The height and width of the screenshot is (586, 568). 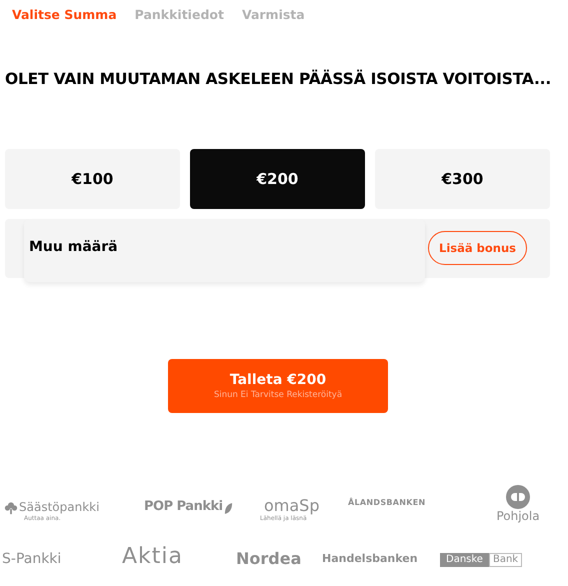 What do you see at coordinates (518, 516) in the screenshot?
I see `bank-logo: Pohjola` at bounding box center [518, 516].